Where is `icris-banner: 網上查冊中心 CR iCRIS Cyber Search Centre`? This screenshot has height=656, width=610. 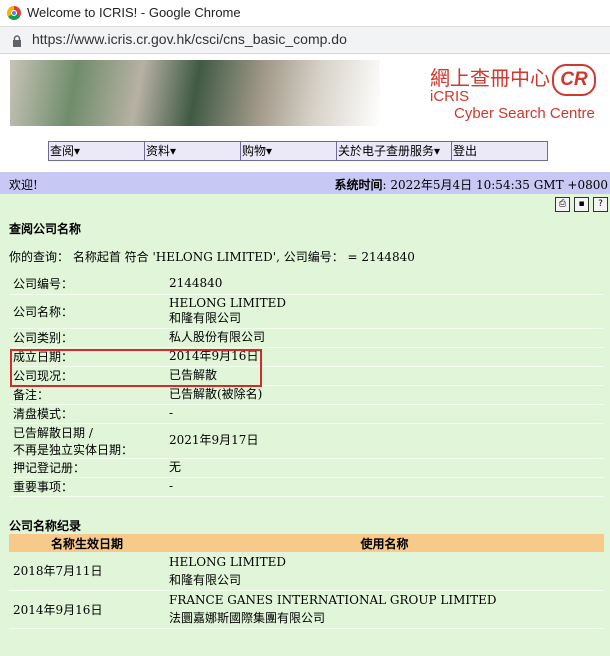 icris-banner: 網上查冊中心 CR iCRIS Cyber Search Centre is located at coordinates (304, 94).